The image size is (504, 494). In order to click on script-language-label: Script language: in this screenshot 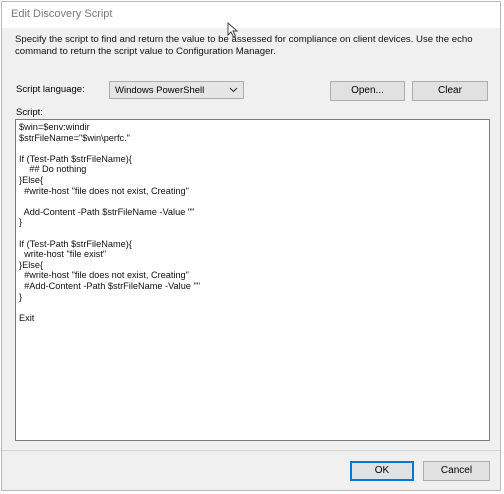, I will do `click(50, 89)`.